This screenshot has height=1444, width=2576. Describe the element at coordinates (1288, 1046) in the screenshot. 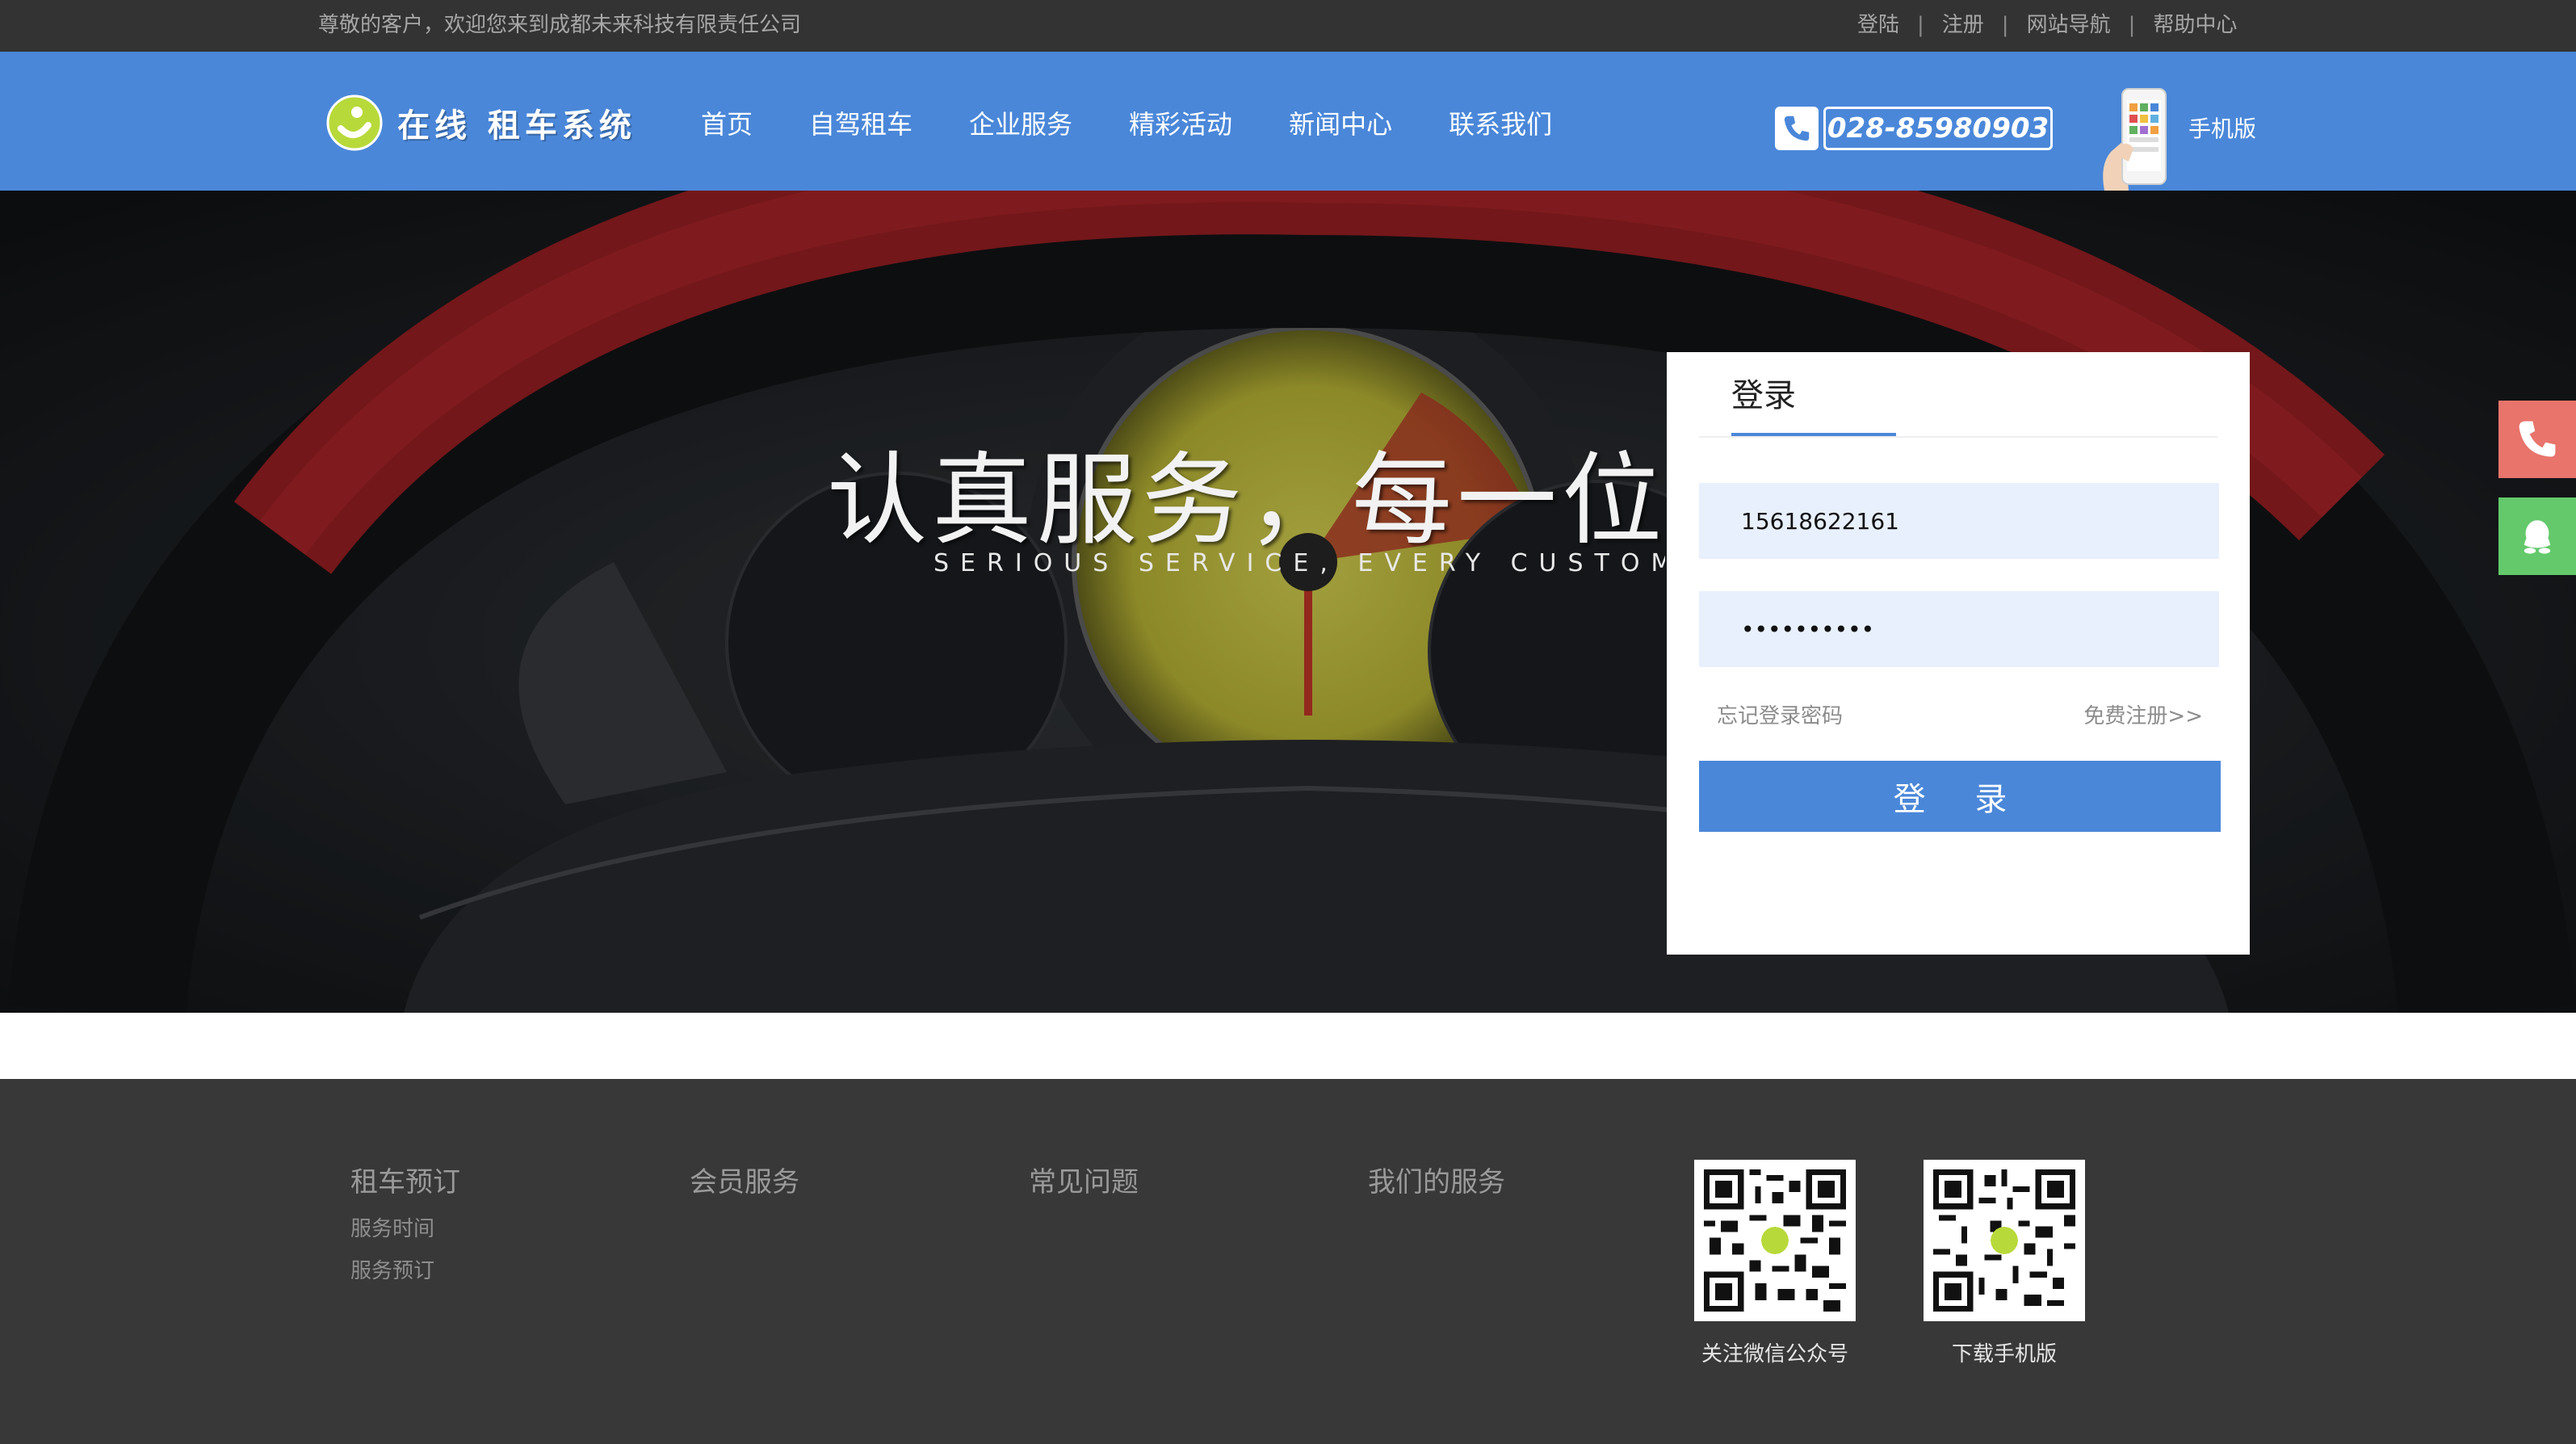

I see `content-spacer` at that location.